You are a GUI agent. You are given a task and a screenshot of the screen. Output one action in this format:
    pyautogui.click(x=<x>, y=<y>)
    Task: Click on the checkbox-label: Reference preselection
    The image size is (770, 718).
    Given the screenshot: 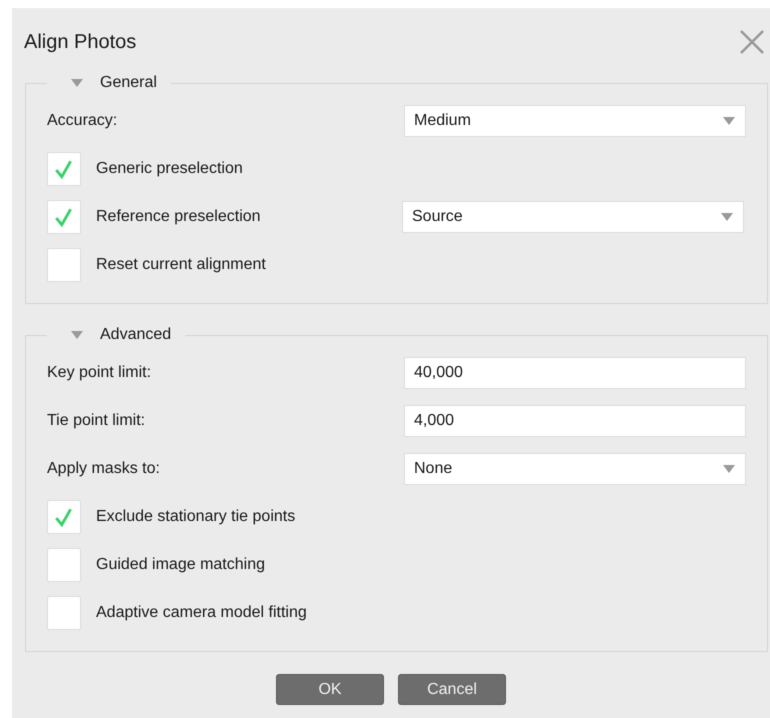 What is the action you would take?
    pyautogui.click(x=179, y=217)
    